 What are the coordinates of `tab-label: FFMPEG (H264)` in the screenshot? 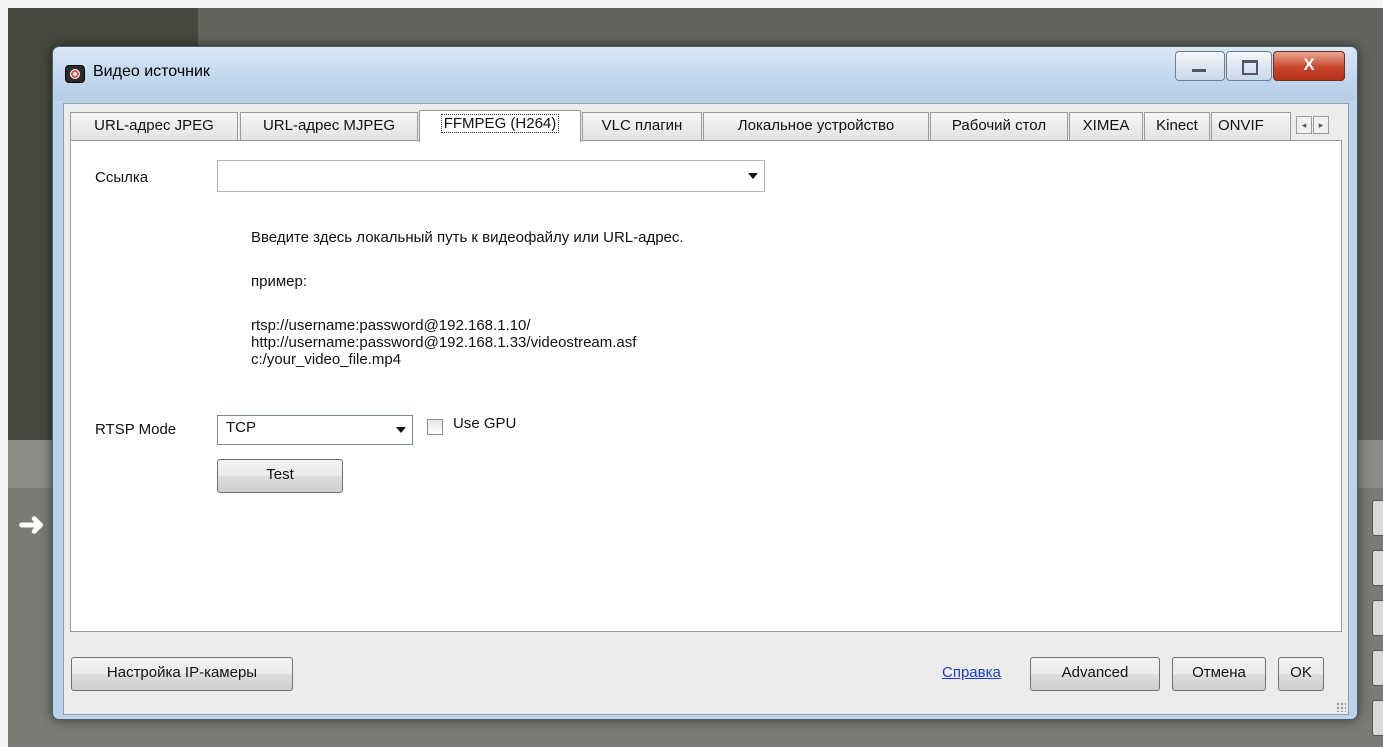 It's located at (500, 123).